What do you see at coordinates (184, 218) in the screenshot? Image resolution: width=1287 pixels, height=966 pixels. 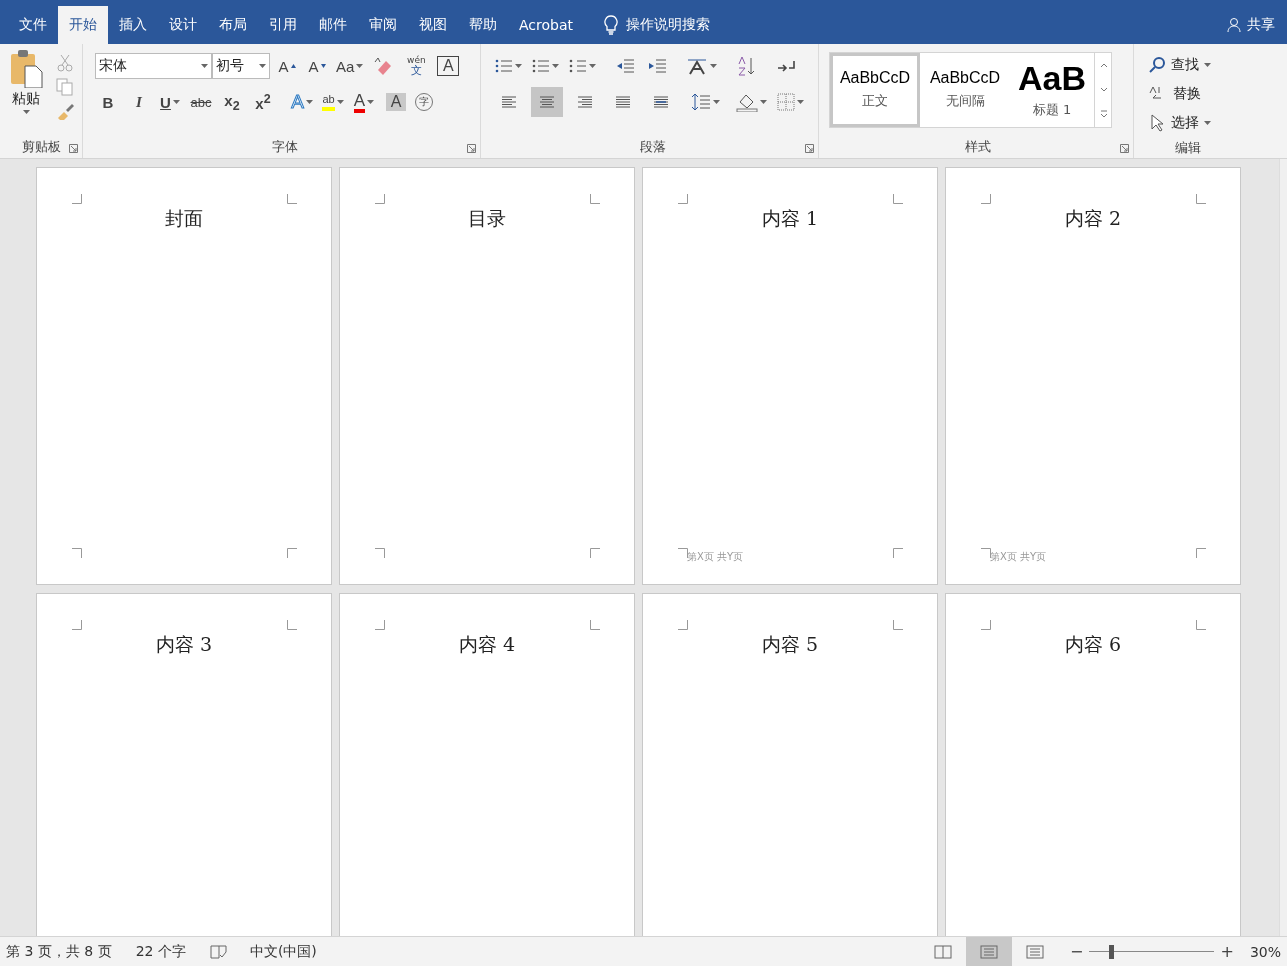 I see `page-heading: 封面` at bounding box center [184, 218].